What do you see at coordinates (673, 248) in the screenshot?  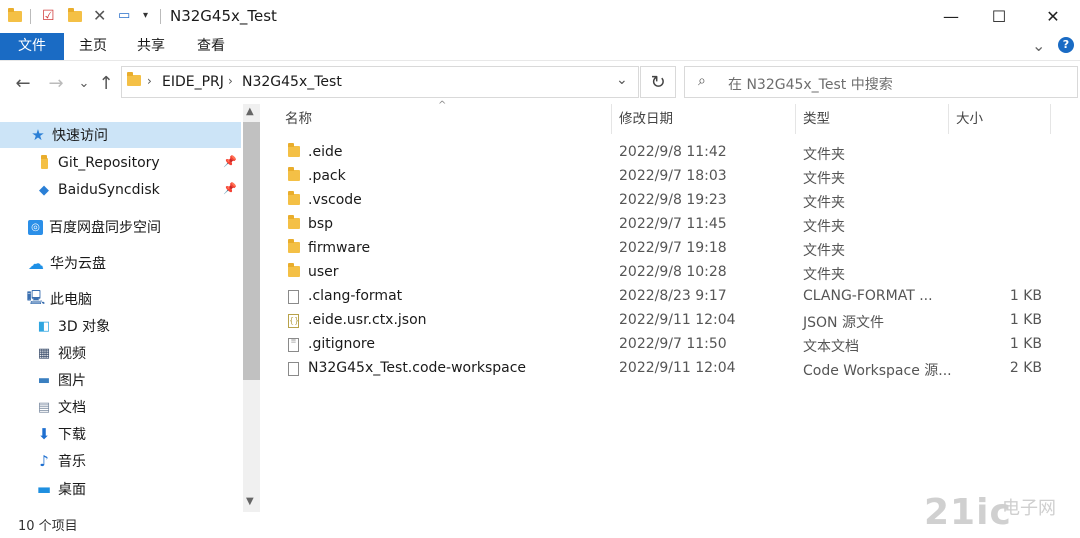 I see `file-date: 2022/9/7 19:18` at bounding box center [673, 248].